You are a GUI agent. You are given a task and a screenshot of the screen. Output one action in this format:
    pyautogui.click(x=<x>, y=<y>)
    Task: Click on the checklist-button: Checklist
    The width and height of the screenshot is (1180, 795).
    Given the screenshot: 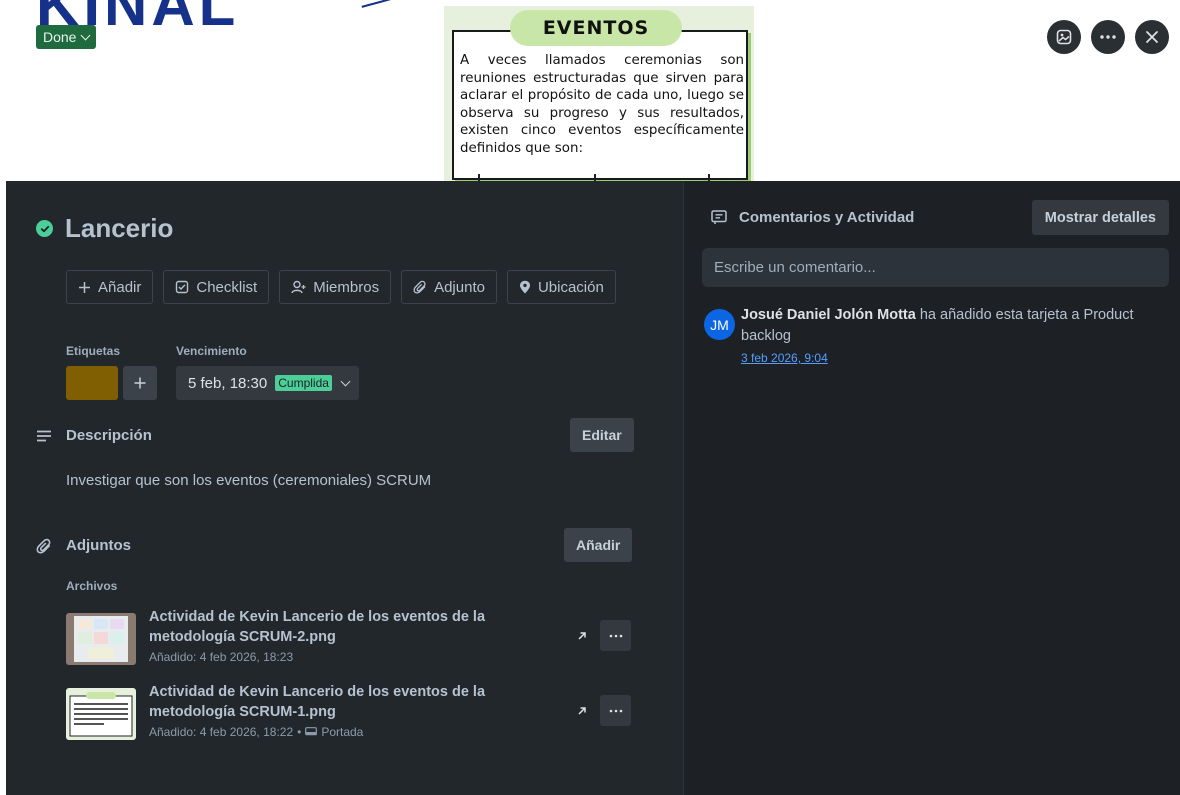 What is the action you would take?
    pyautogui.click(x=216, y=287)
    